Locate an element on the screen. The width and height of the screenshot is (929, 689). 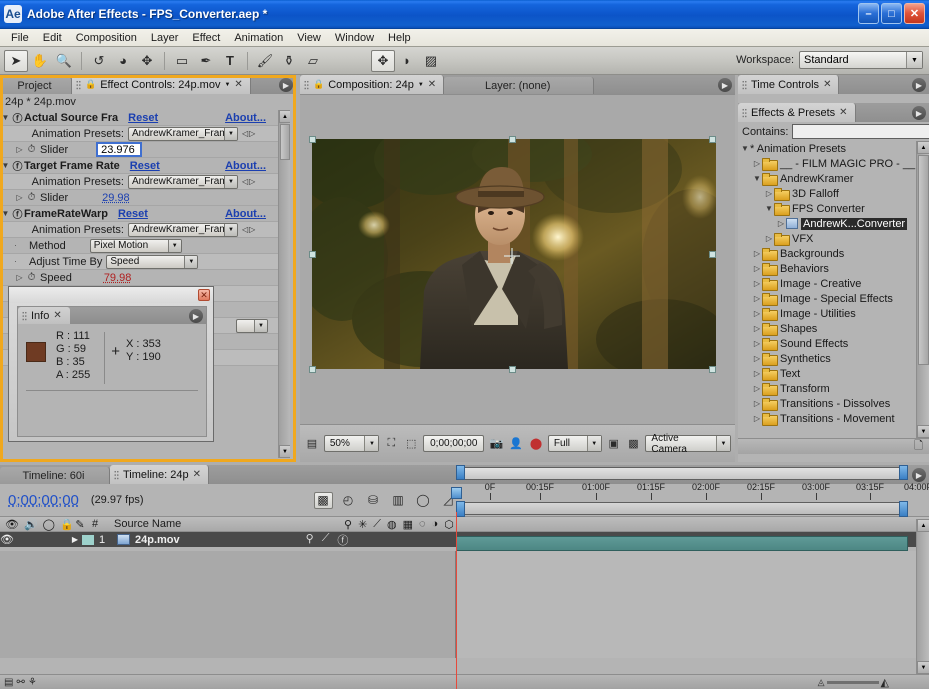
menu-effect: Effect is located at coordinates (206, 38).